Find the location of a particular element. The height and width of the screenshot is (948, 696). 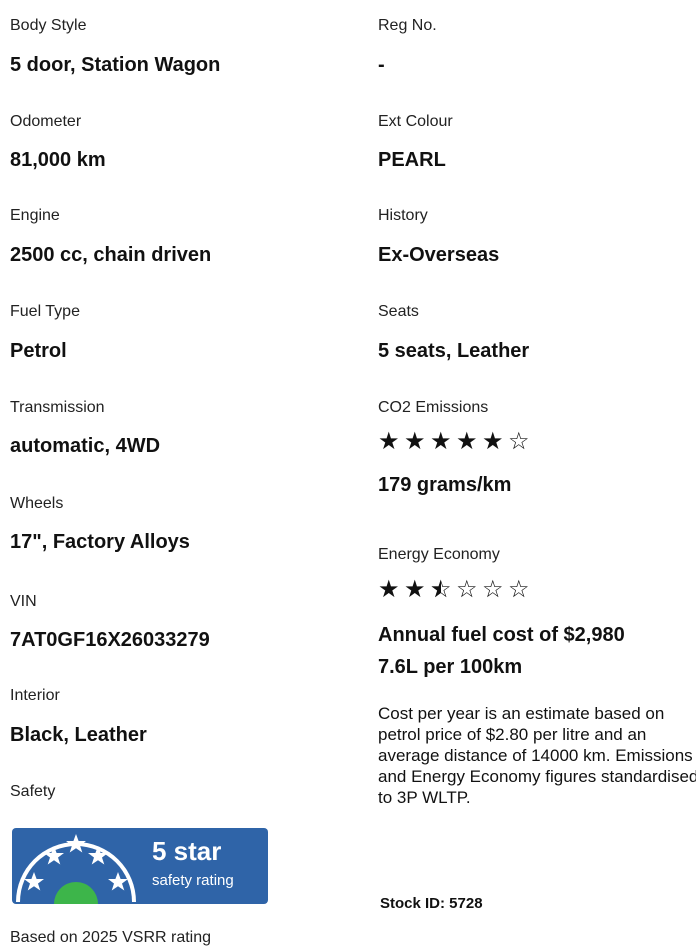

star-half-icon: ☆★ is located at coordinates (443, 589).